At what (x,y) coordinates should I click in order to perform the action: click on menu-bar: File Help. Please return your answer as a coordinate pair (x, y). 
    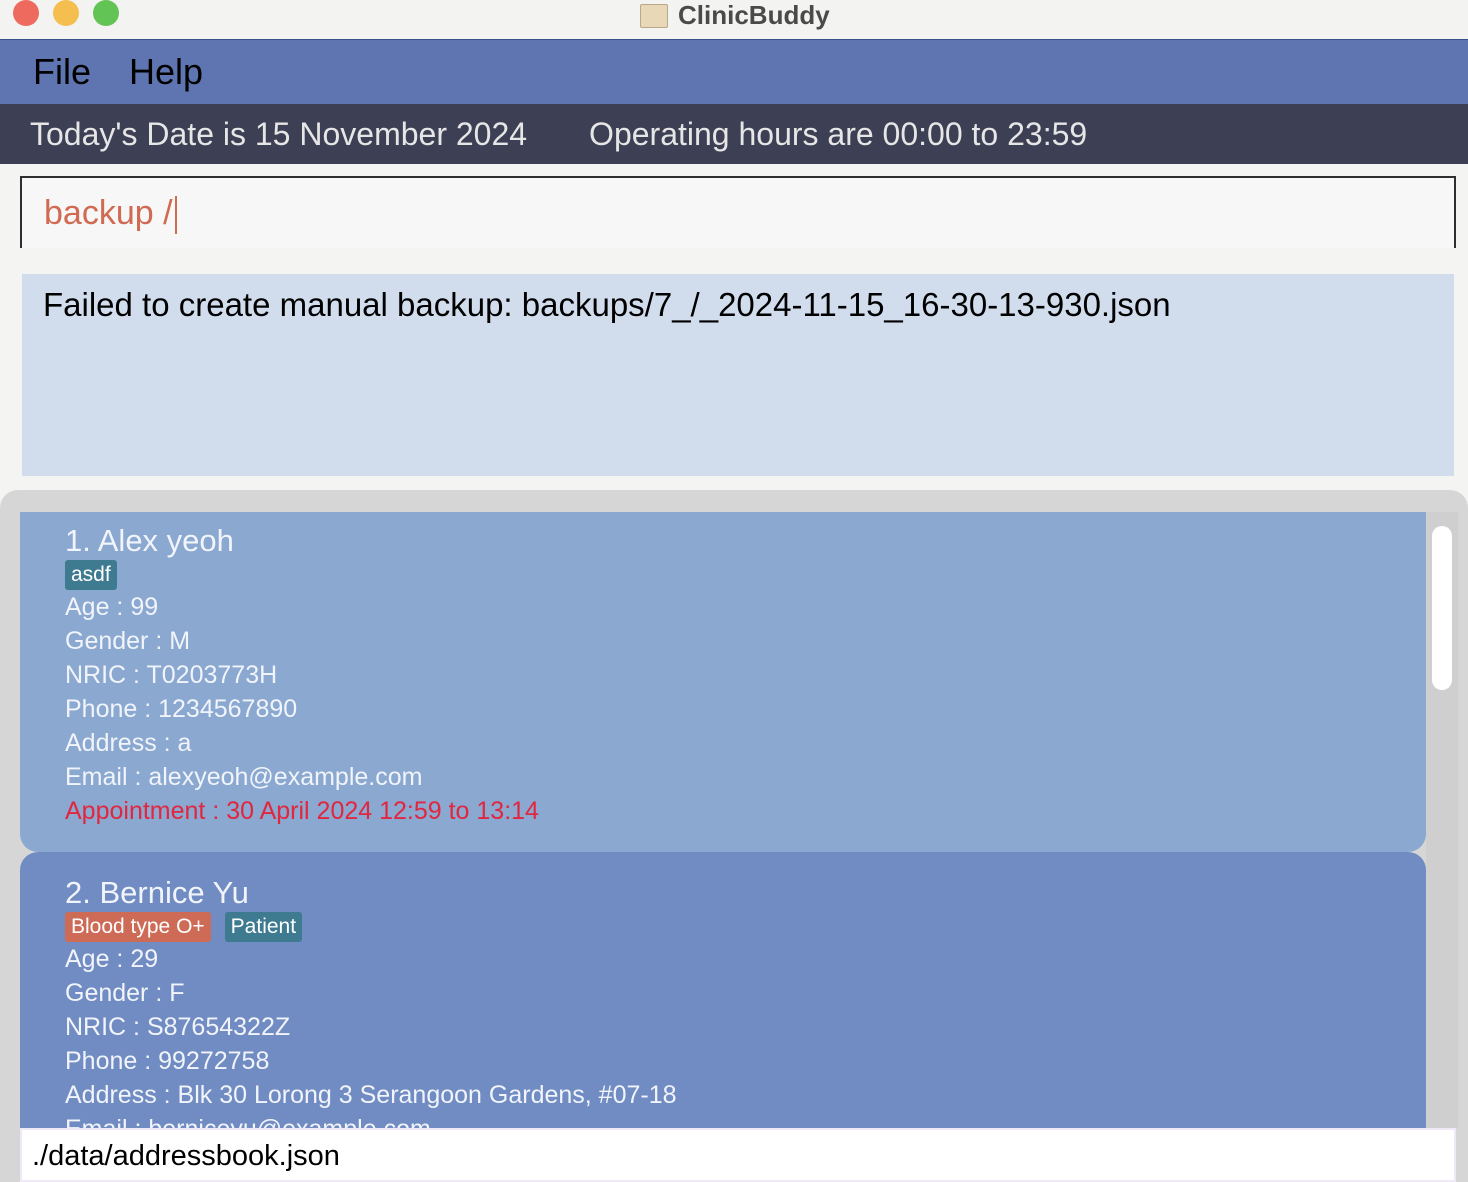
    Looking at the image, I should click on (734, 72).